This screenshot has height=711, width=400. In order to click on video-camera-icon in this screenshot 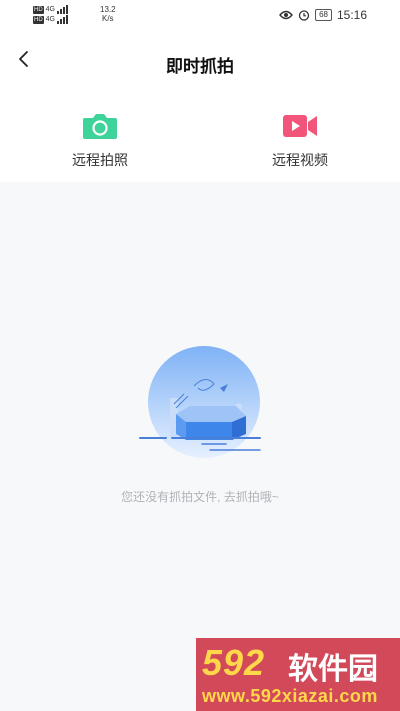, I will do `click(300, 126)`.